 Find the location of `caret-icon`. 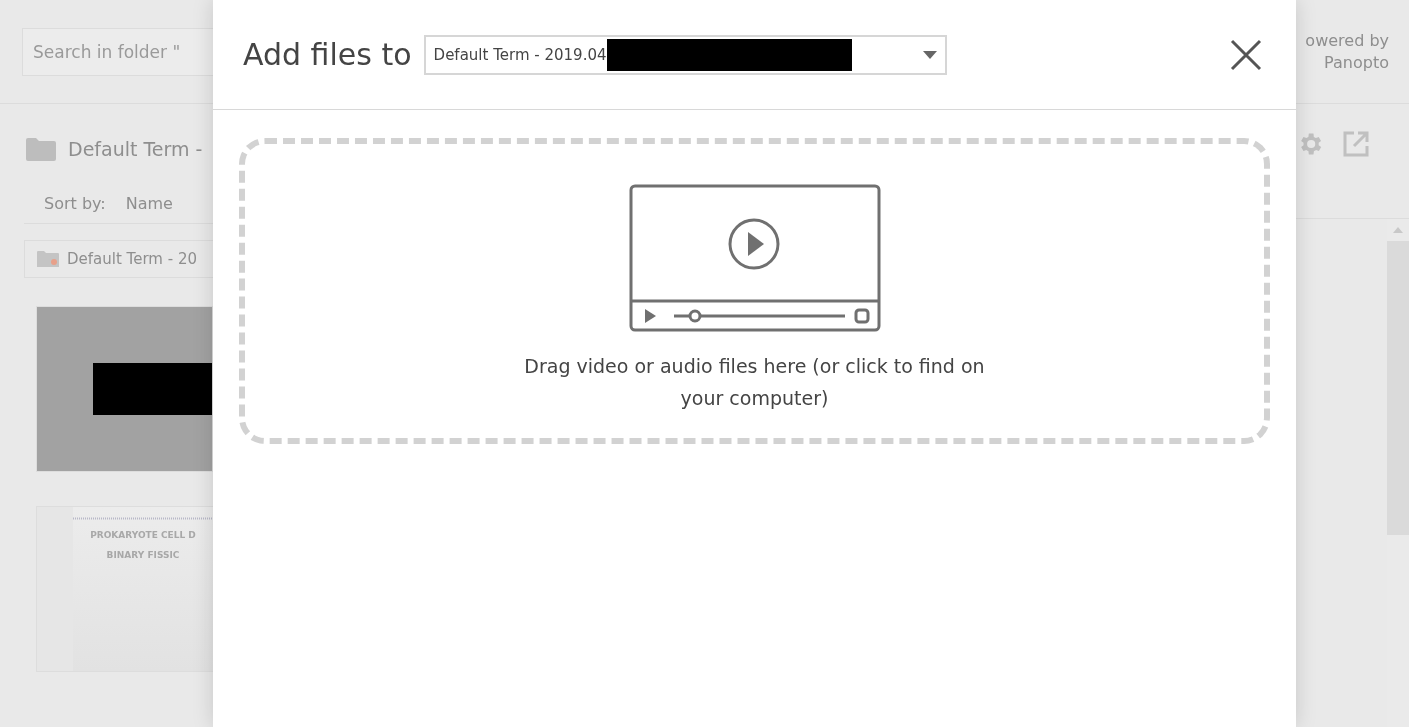

caret-icon is located at coordinates (929, 54).